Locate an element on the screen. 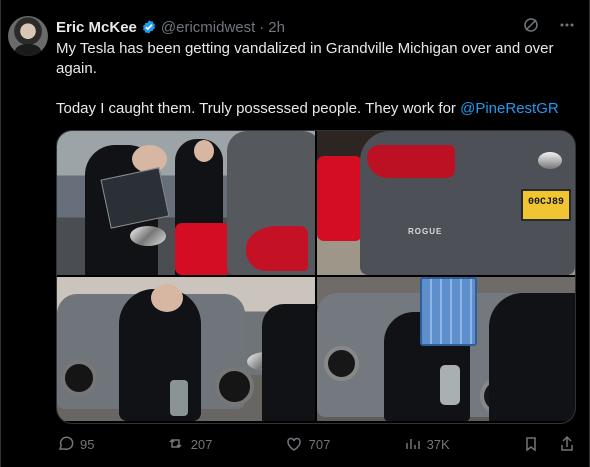 This screenshot has height=467, width=590. left-divider is located at coordinates (0, 233).